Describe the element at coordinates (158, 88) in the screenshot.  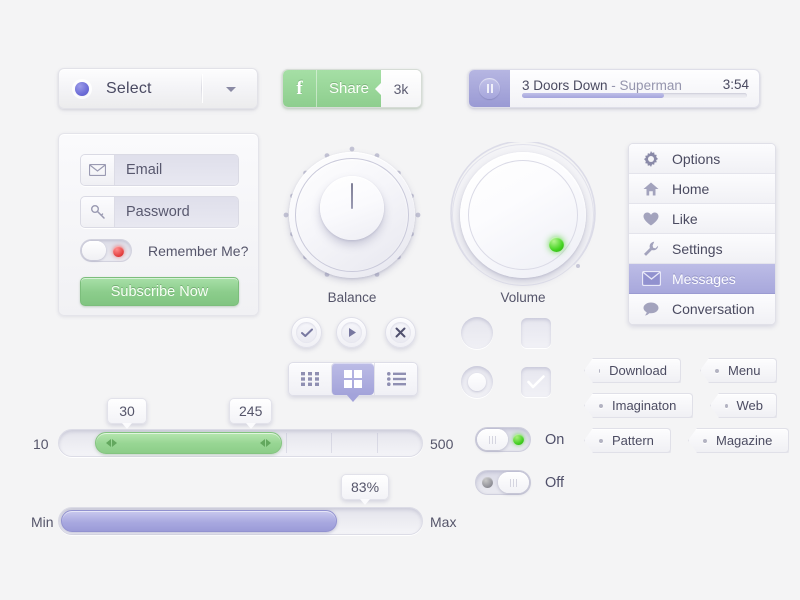
I see `select-dropdown: Select` at that location.